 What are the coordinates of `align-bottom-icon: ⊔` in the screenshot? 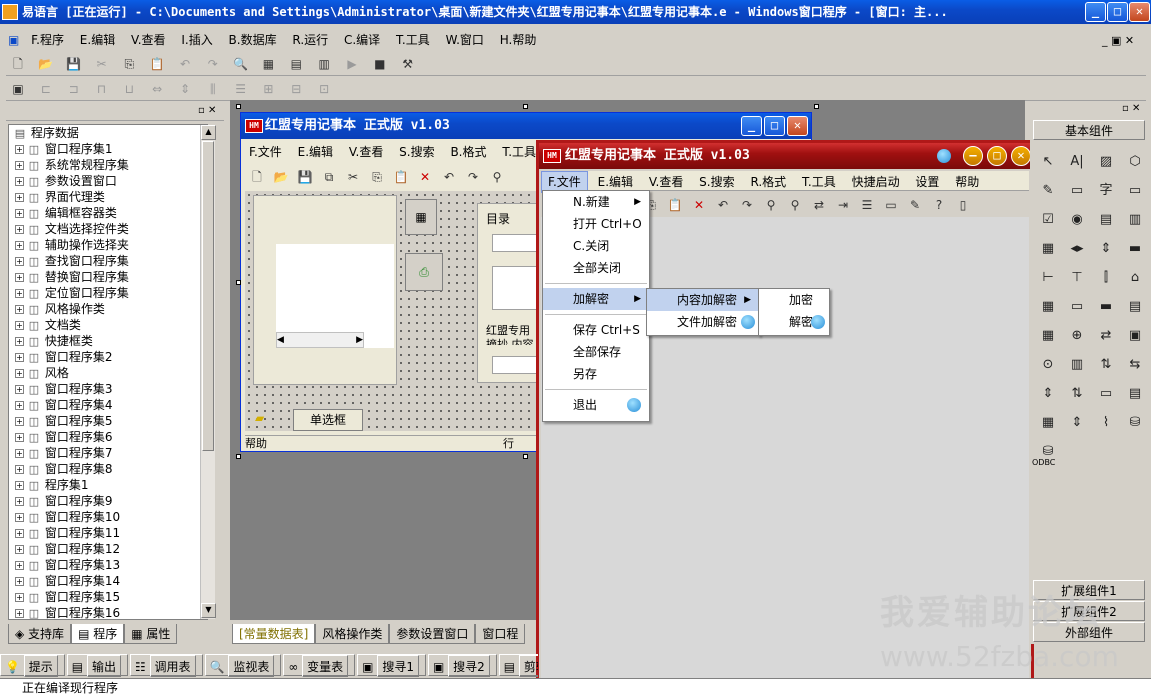 It's located at (129, 89).